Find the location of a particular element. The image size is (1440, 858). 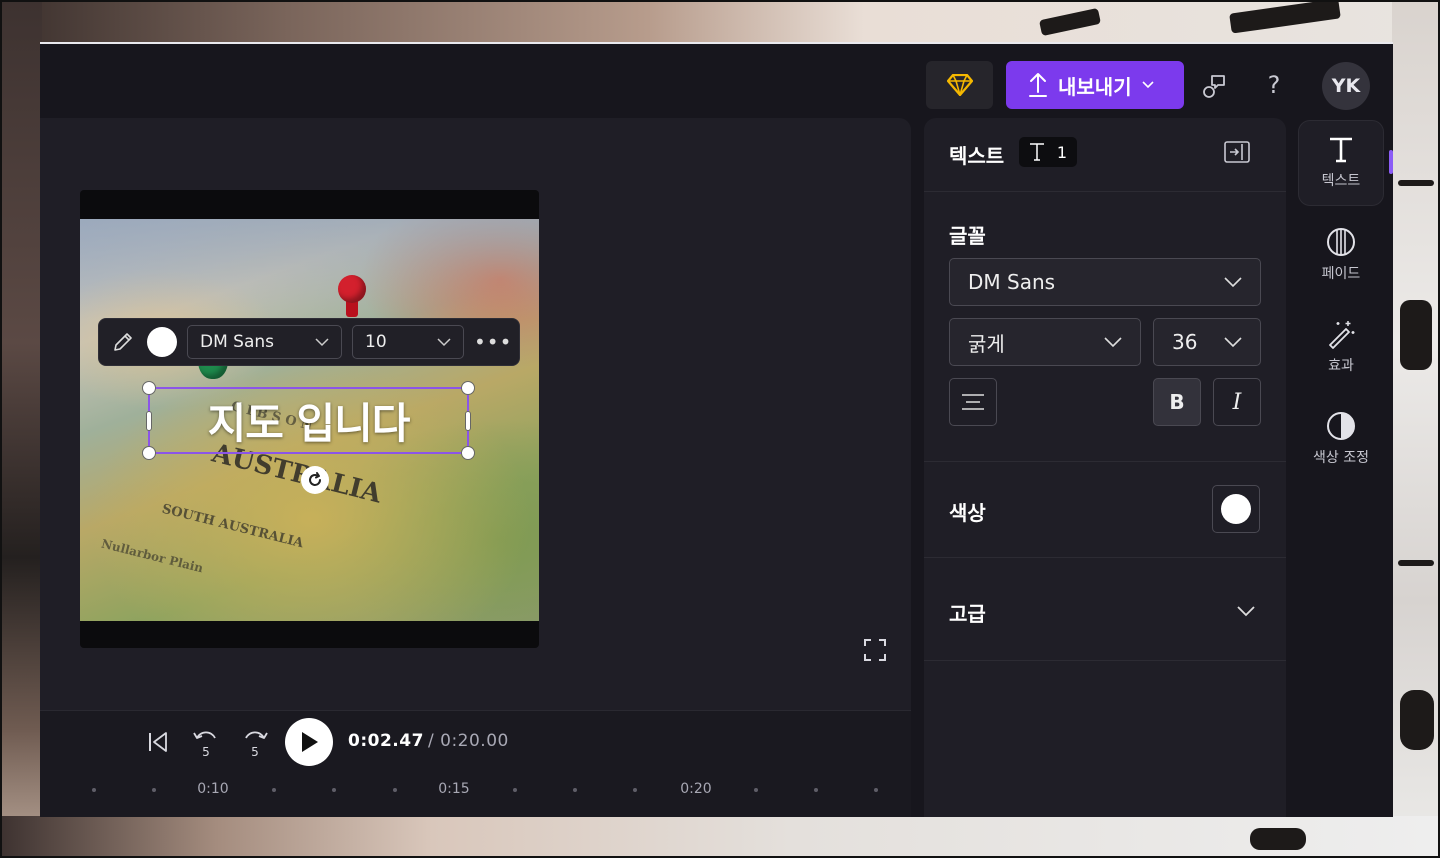

panel-title: 텍스트 is located at coordinates (977, 156).